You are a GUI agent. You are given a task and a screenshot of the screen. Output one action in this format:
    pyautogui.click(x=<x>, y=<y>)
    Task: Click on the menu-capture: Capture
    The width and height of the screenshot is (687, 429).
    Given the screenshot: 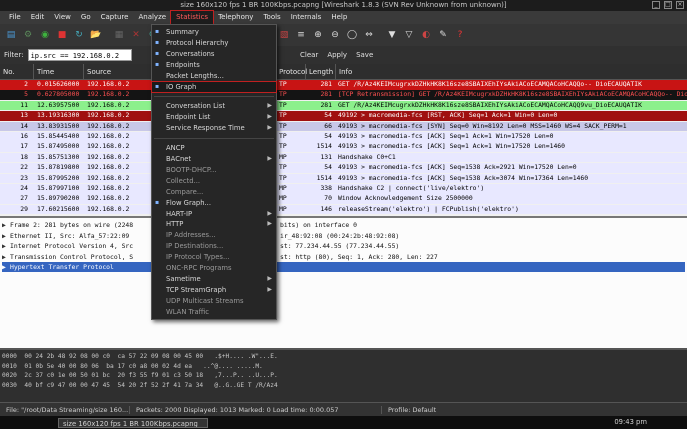 What is the action you would take?
    pyautogui.click(x=115, y=17)
    